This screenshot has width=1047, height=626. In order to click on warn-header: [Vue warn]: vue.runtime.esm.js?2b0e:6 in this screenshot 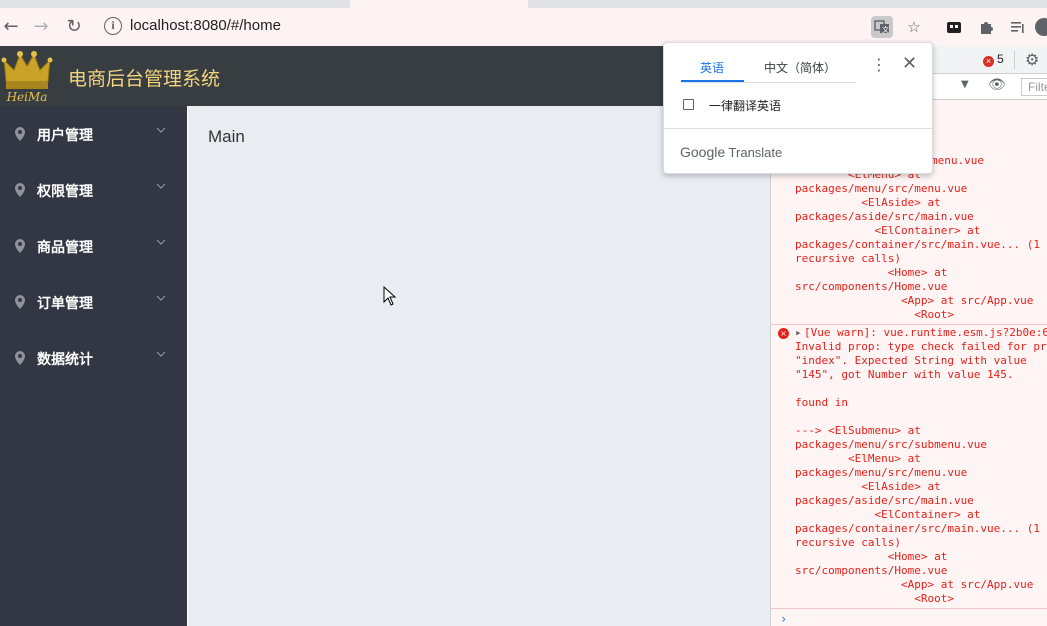, I will do `click(925, 333)`.